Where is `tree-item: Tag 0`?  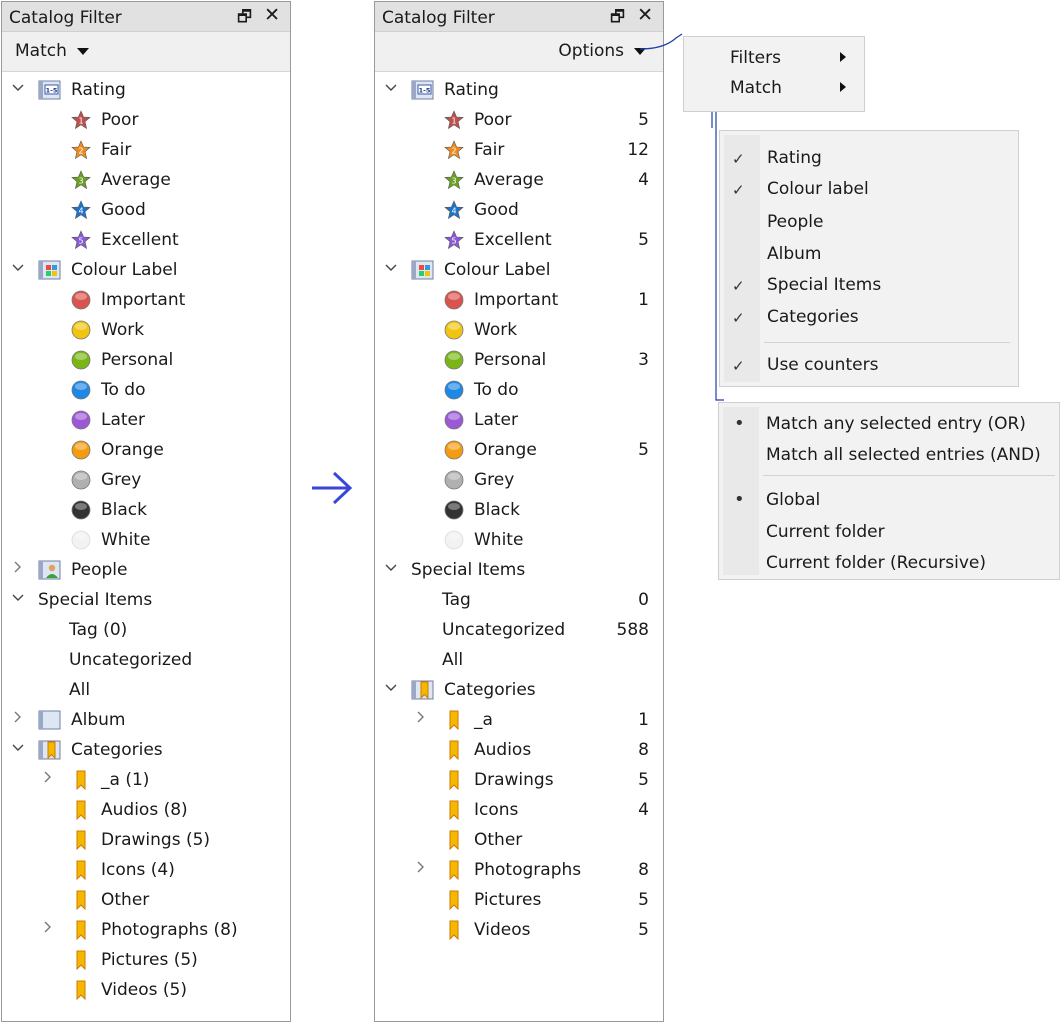
tree-item: Tag 0 is located at coordinates (519, 600).